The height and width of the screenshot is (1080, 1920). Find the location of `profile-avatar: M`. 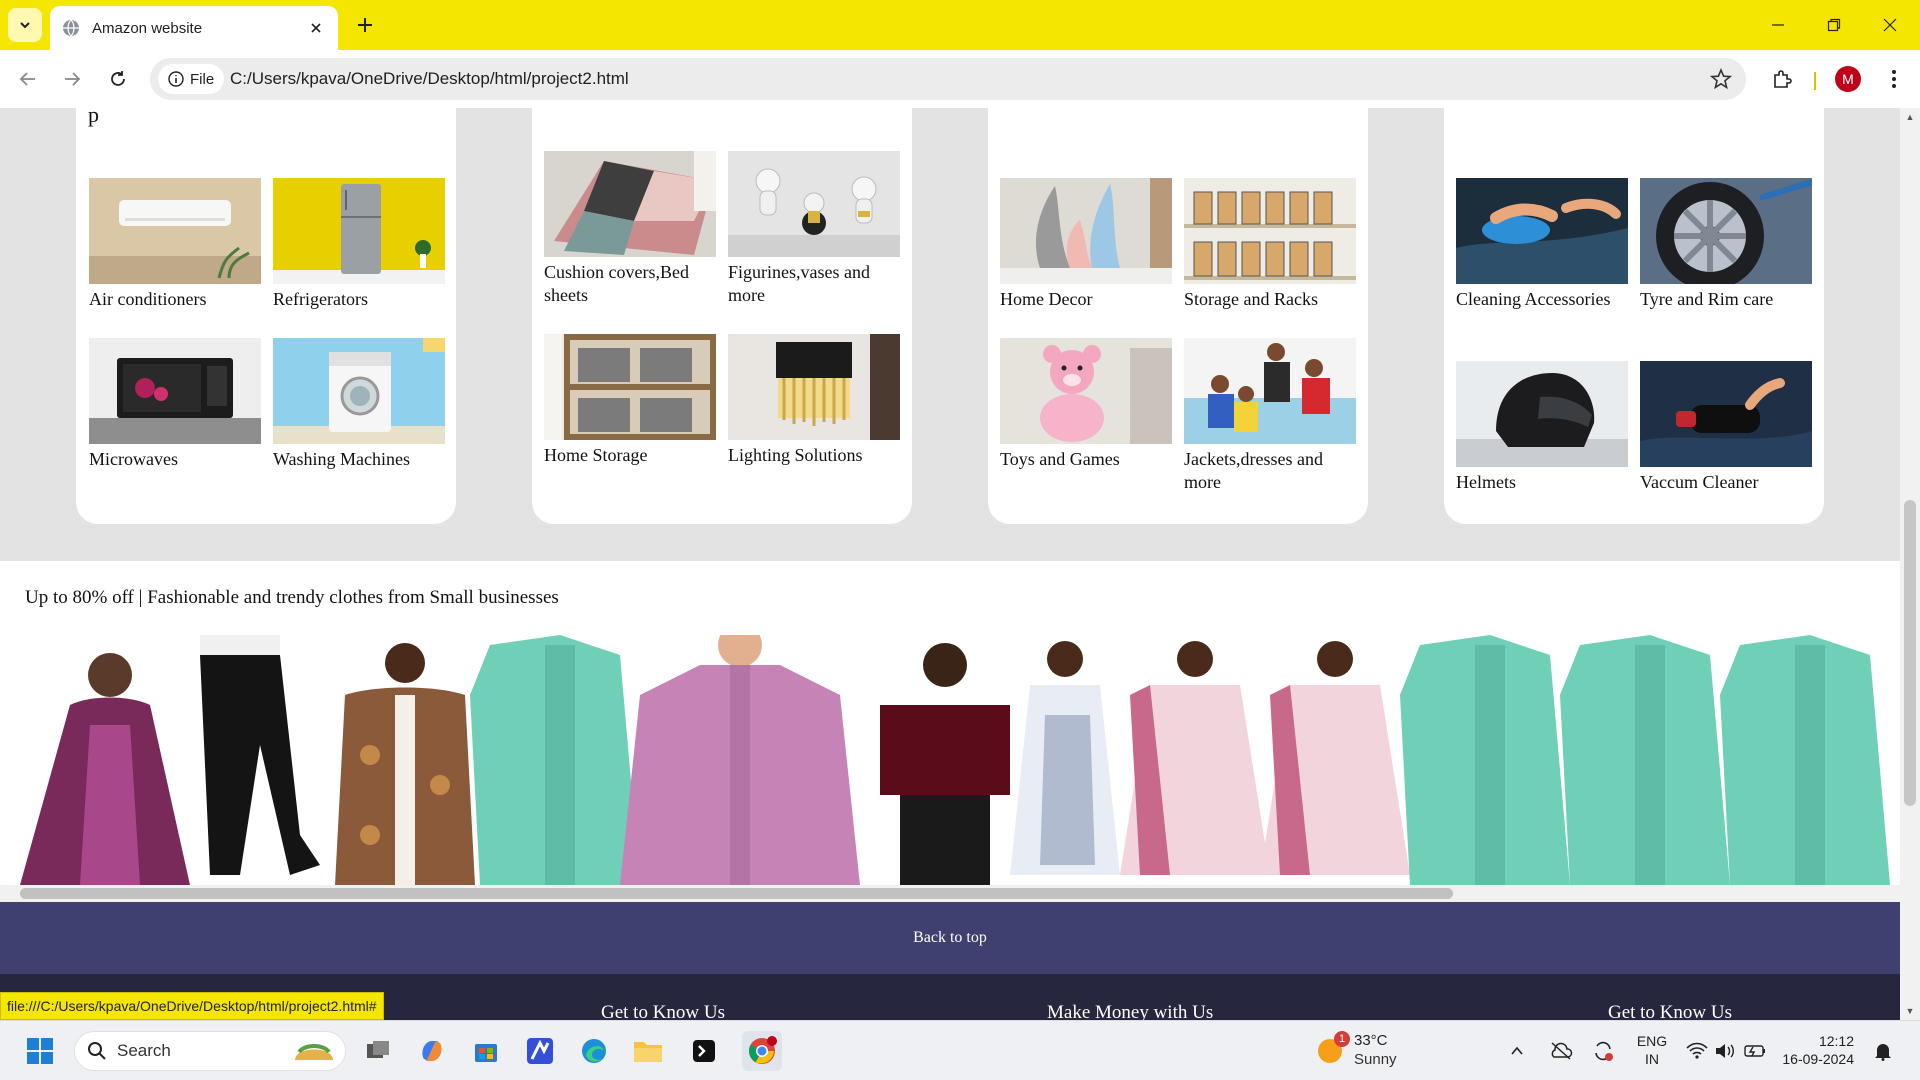

profile-avatar: M is located at coordinates (1848, 79).